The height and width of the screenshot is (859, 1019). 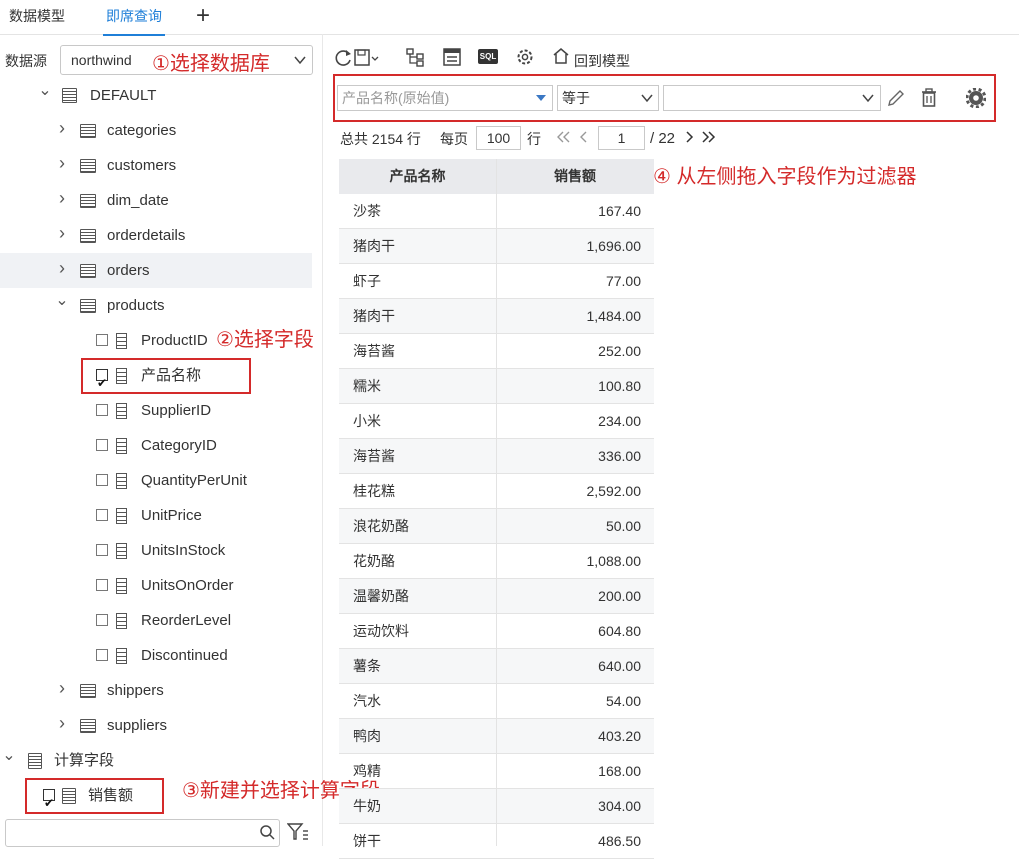 What do you see at coordinates (156, 165) in the screenshot?
I see `tree-table-customers: › customers` at bounding box center [156, 165].